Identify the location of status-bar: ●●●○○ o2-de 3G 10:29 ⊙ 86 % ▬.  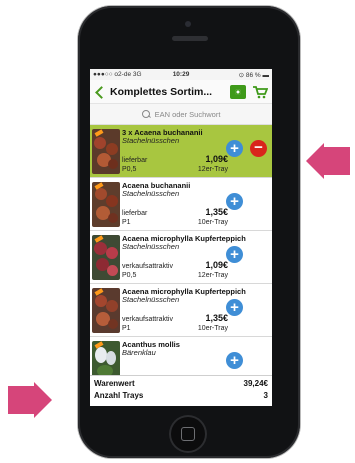
(181, 74).